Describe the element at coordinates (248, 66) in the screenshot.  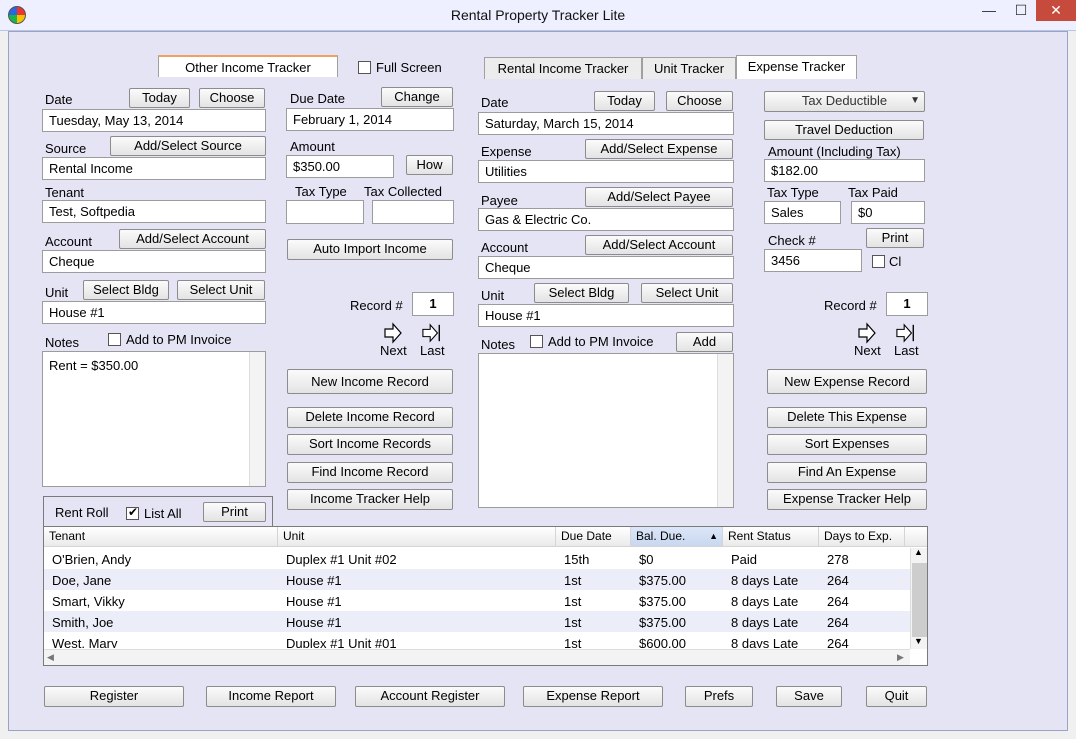
I see `tab-other-income-tracker: Other Income Tracker` at that location.